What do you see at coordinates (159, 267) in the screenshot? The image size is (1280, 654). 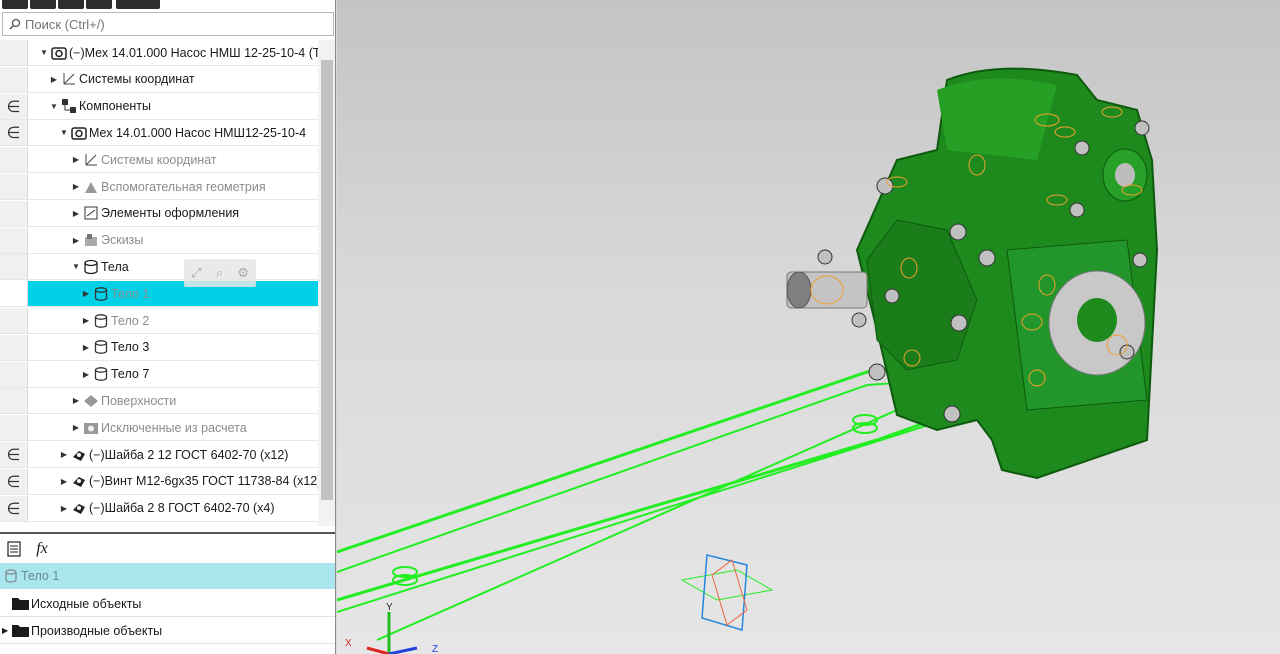 I see `tree-item-bodies: ▼ Тела` at bounding box center [159, 267].